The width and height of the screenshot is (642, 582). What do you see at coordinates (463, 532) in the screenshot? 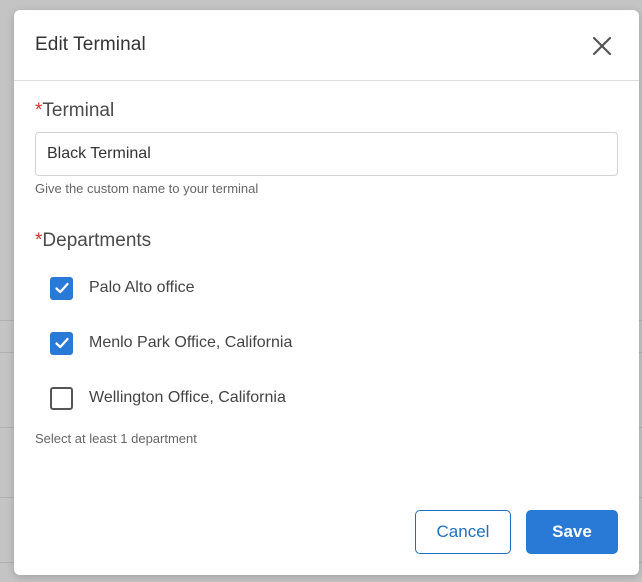
I see `cancel-button: Cancel` at bounding box center [463, 532].